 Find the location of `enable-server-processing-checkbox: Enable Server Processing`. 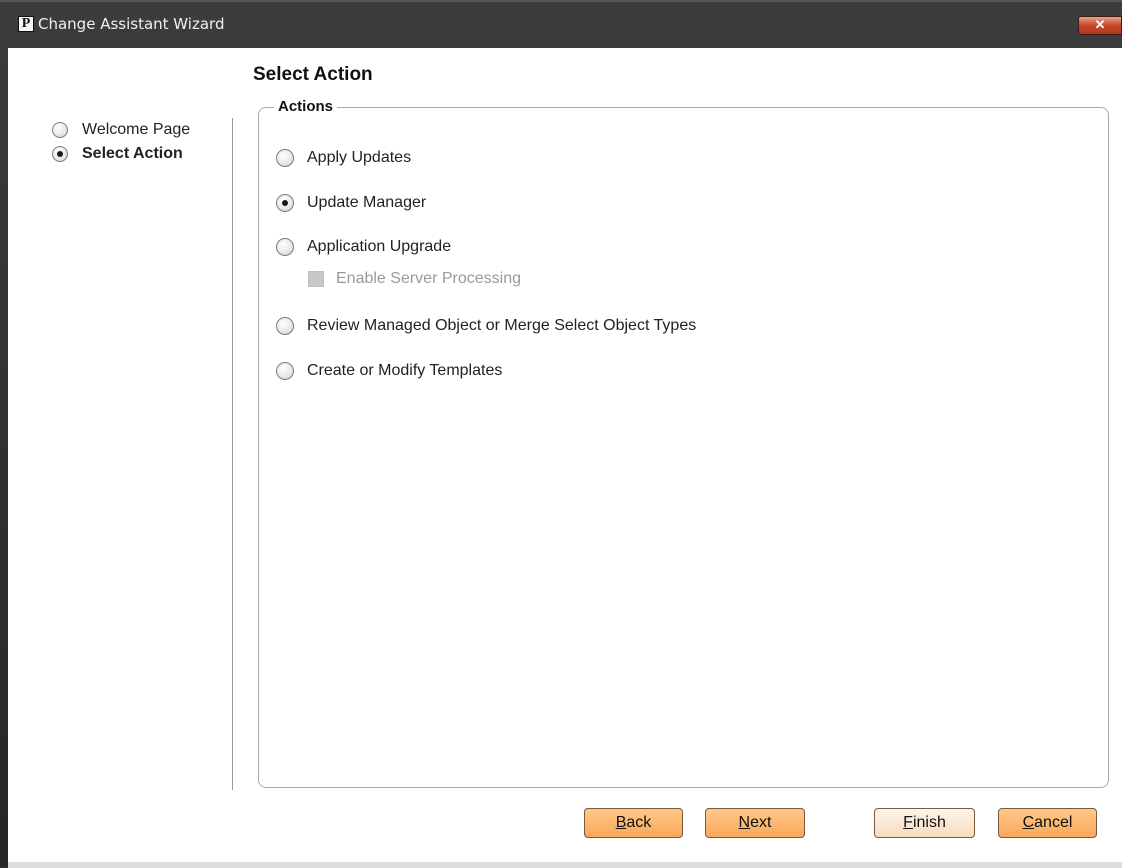

enable-server-processing-checkbox: Enable Server Processing is located at coordinates (414, 279).